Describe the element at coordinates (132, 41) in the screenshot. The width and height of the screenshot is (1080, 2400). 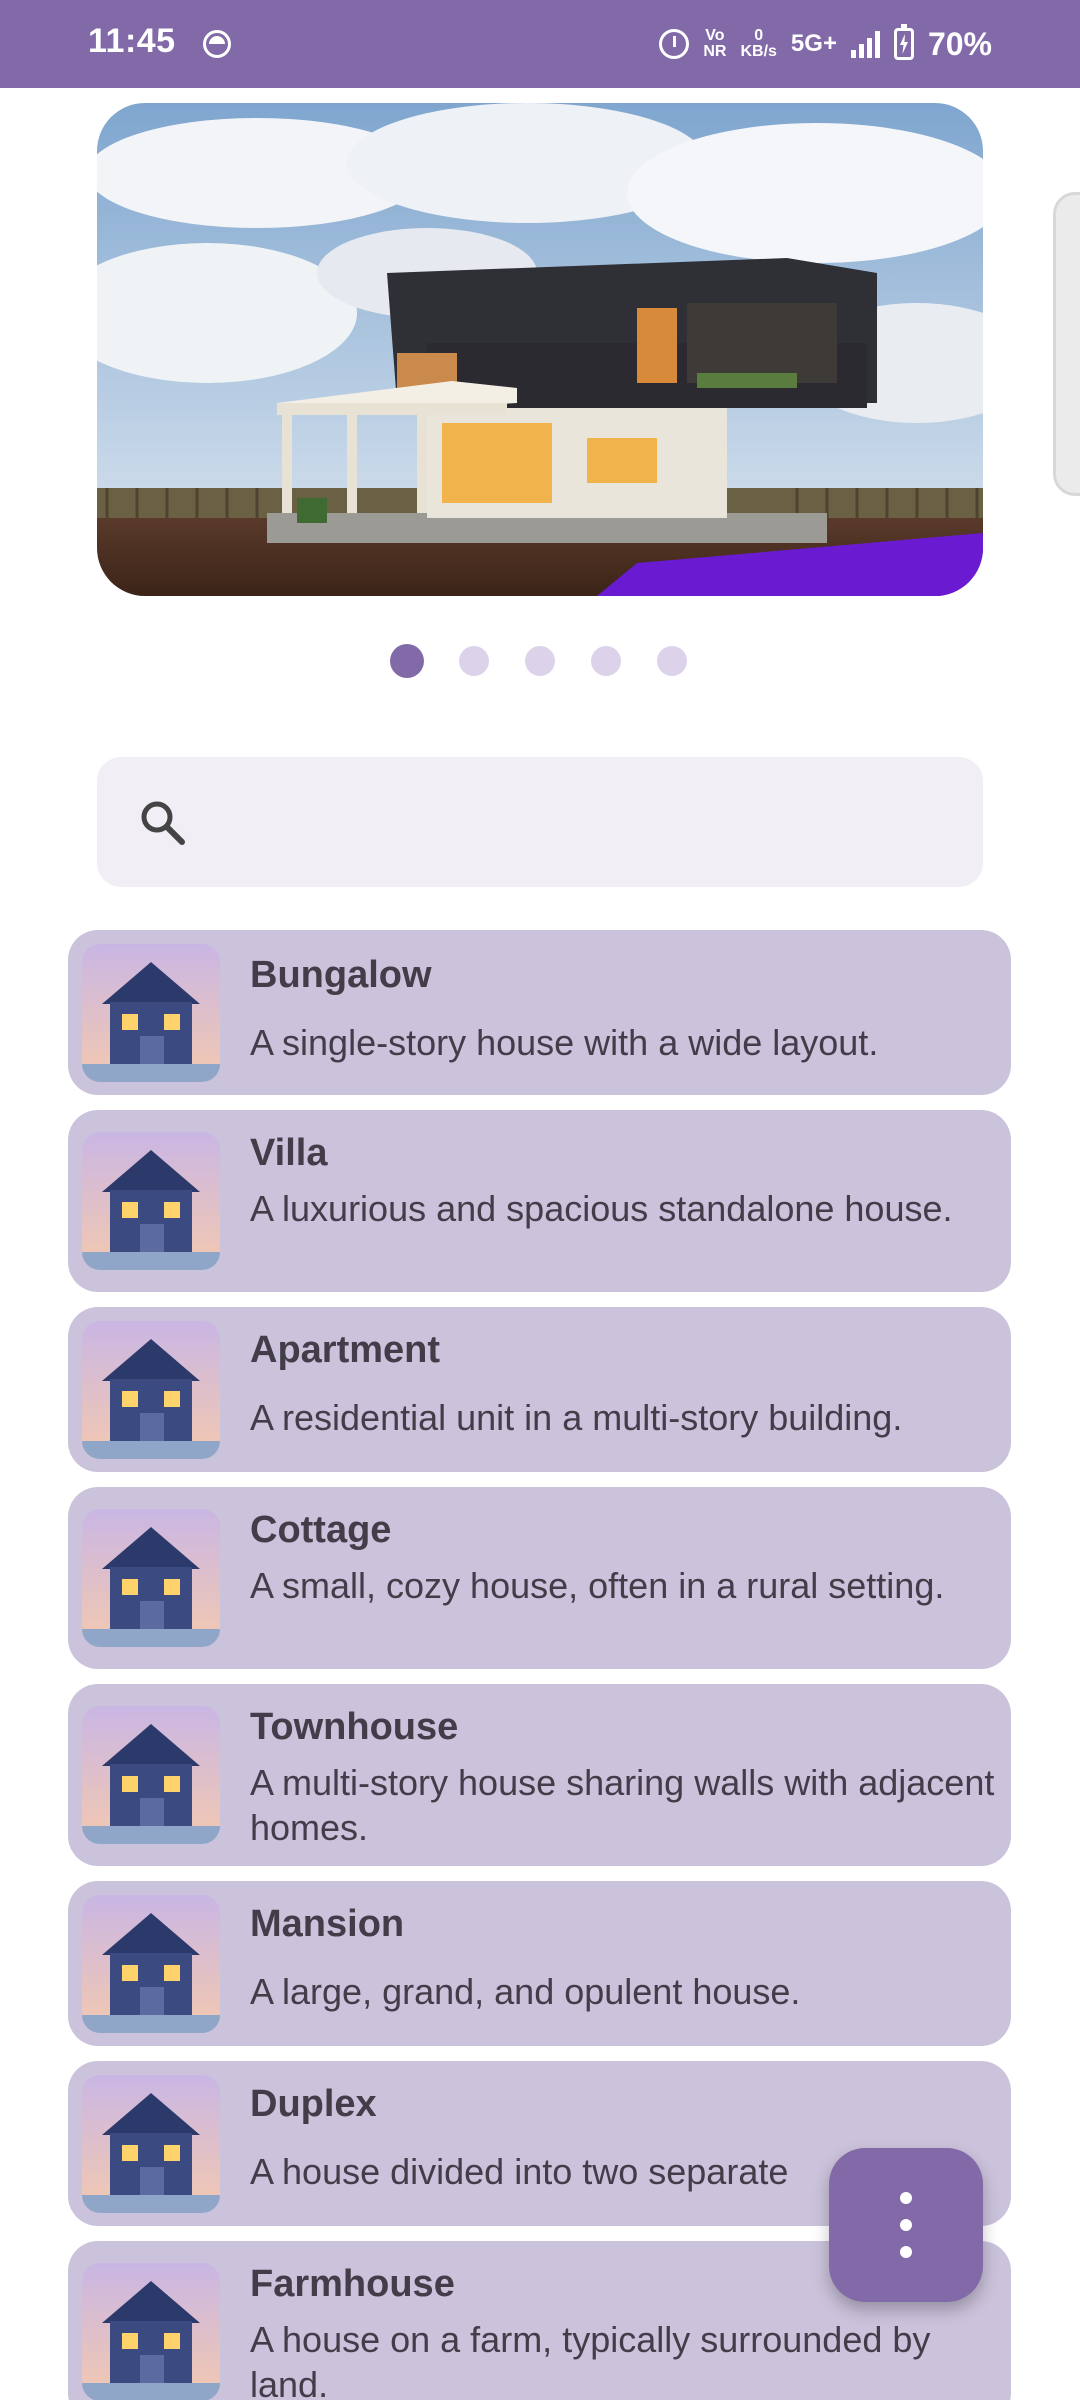
I see `status-time: 11:45` at that location.